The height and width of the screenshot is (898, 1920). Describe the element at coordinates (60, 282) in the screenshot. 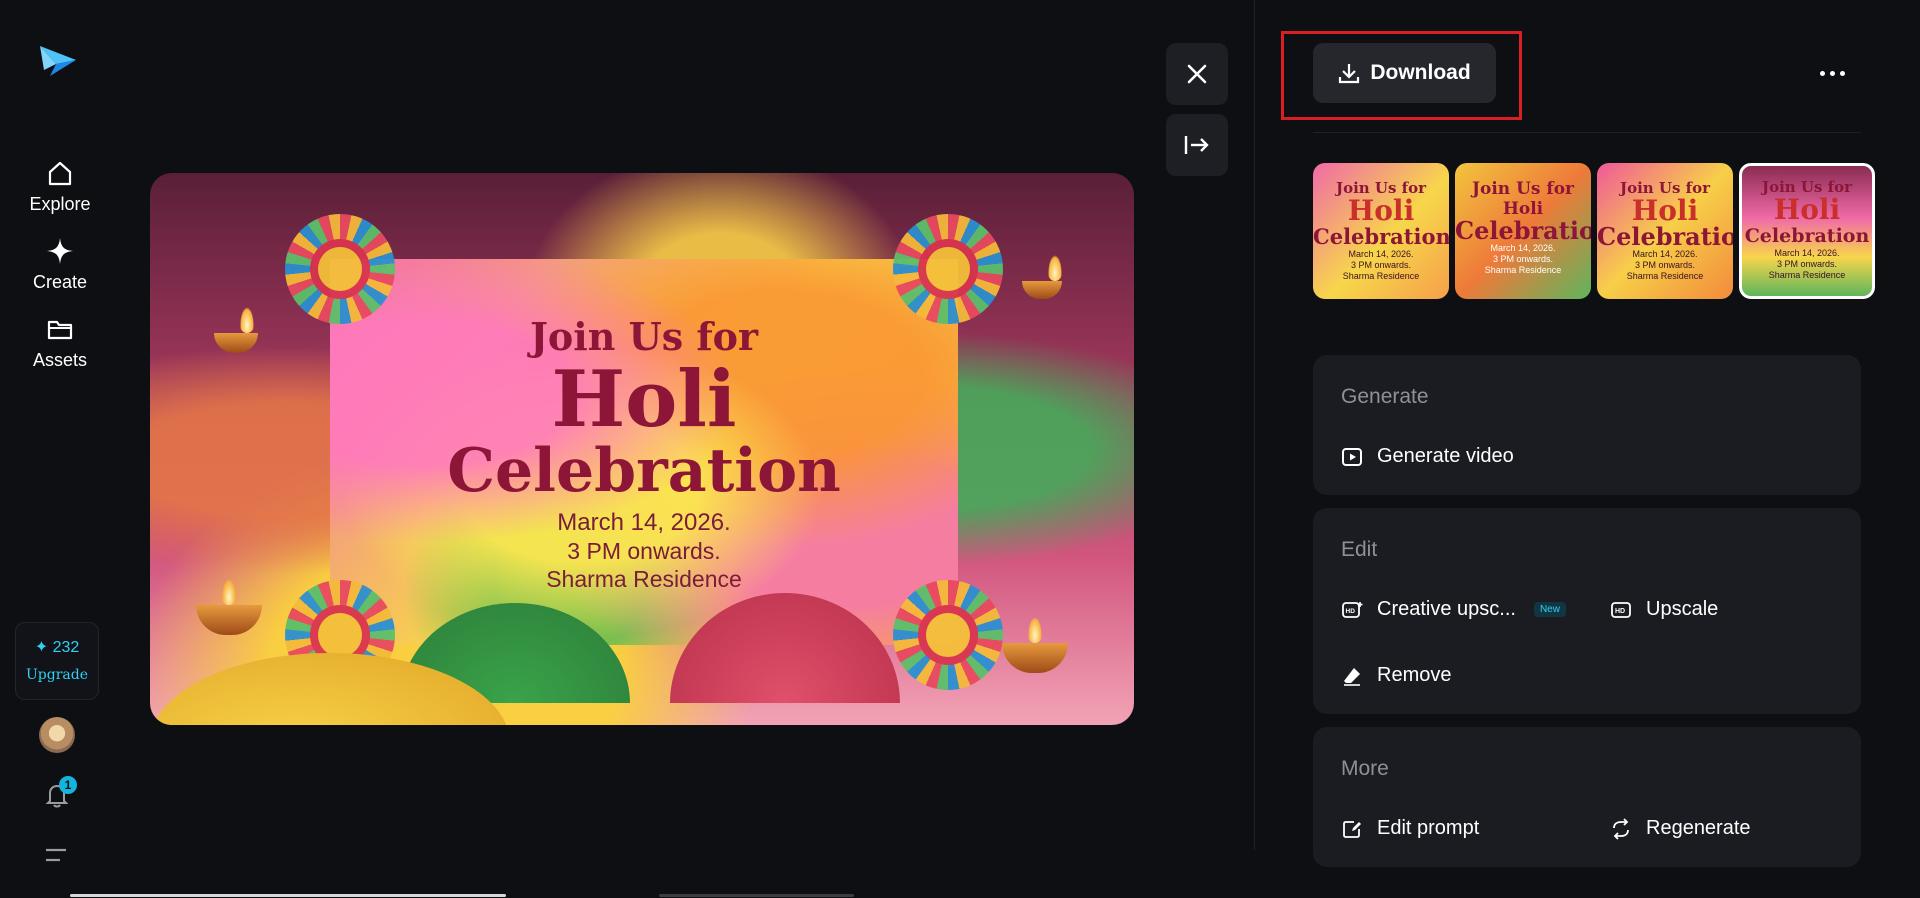

I see `sidebar-item-label: Create` at that location.